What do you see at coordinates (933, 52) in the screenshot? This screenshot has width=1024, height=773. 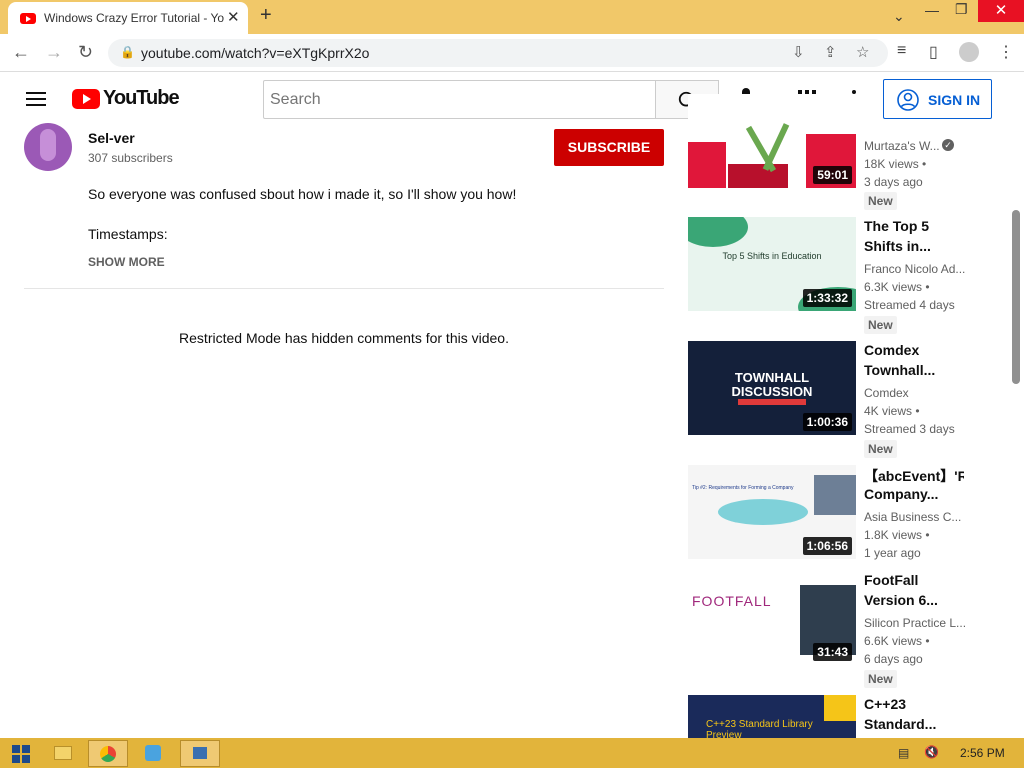 I see `side-panel-icon: ▯` at bounding box center [933, 52].